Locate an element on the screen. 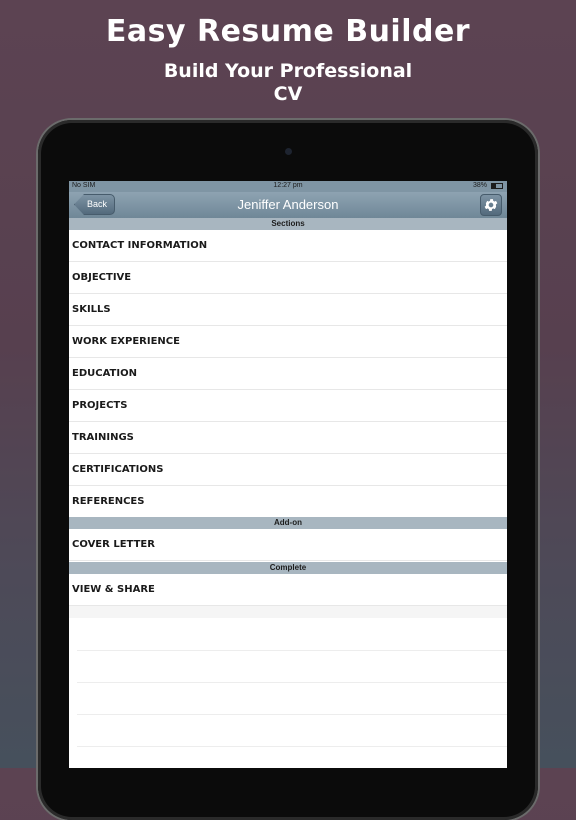  list-item-contact-information: CONTACT INFORMATION is located at coordinates (288, 246).